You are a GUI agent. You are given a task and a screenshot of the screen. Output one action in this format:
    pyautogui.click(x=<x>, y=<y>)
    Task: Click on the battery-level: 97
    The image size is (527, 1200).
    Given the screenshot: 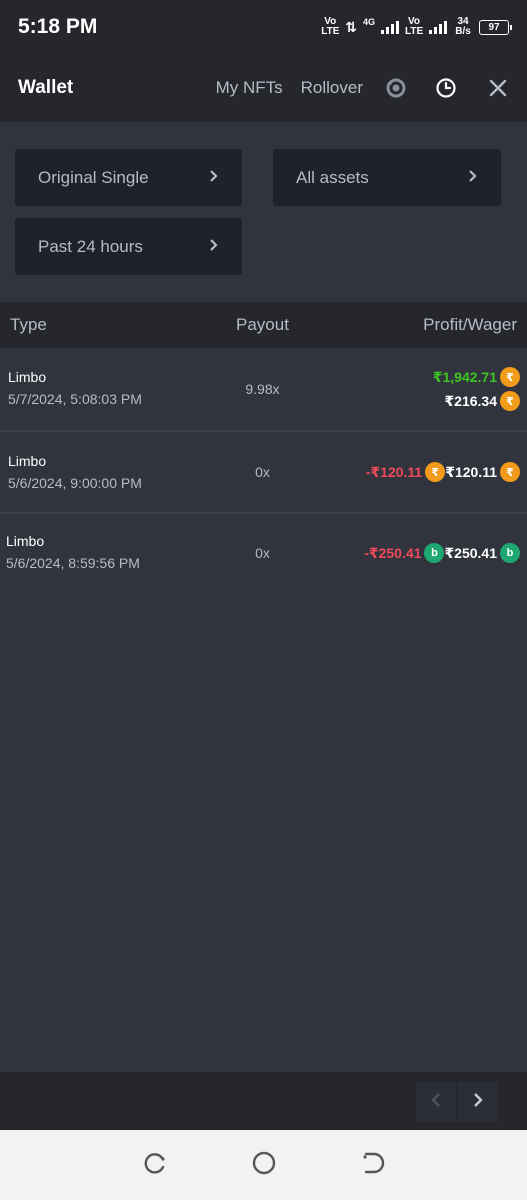 What is the action you would take?
    pyautogui.click(x=494, y=27)
    